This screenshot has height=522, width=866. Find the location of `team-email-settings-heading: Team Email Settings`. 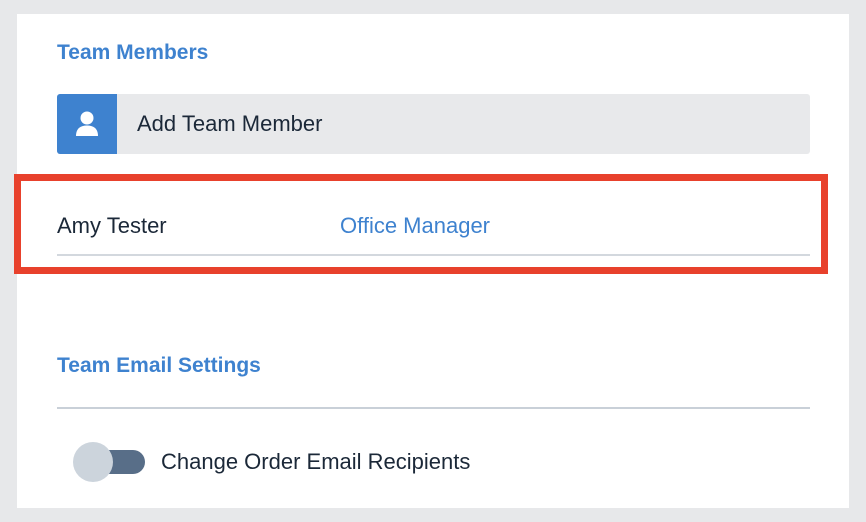

team-email-settings-heading: Team Email Settings is located at coordinates (159, 365).